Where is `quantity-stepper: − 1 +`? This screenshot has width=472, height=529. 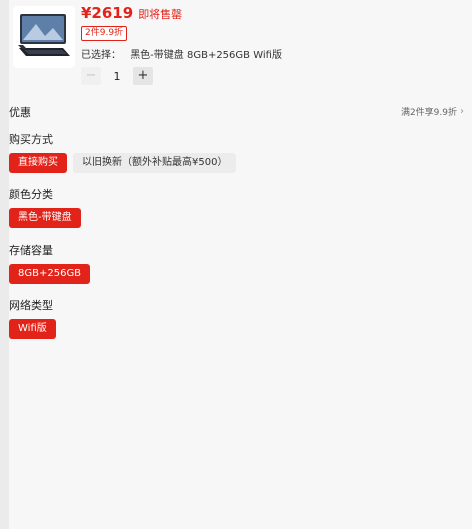 quantity-stepper: − 1 + is located at coordinates (117, 76).